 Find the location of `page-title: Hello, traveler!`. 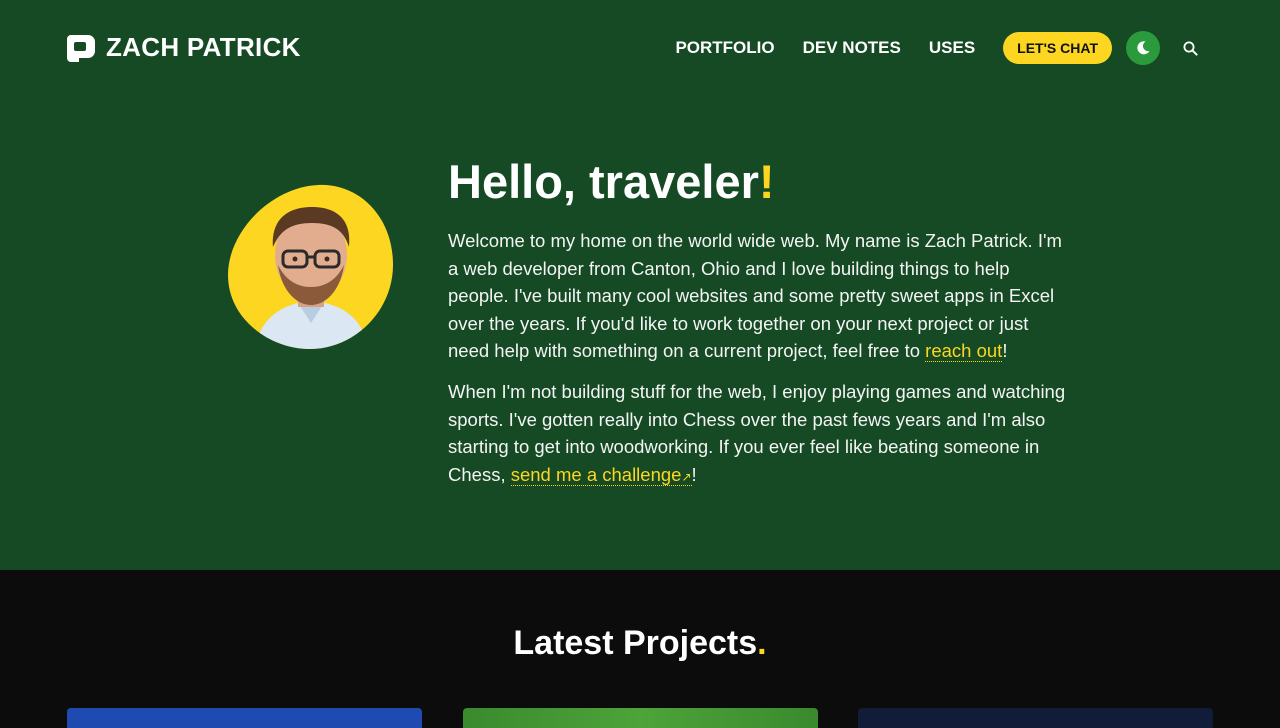

page-title: Hello, traveler! is located at coordinates (758, 182).